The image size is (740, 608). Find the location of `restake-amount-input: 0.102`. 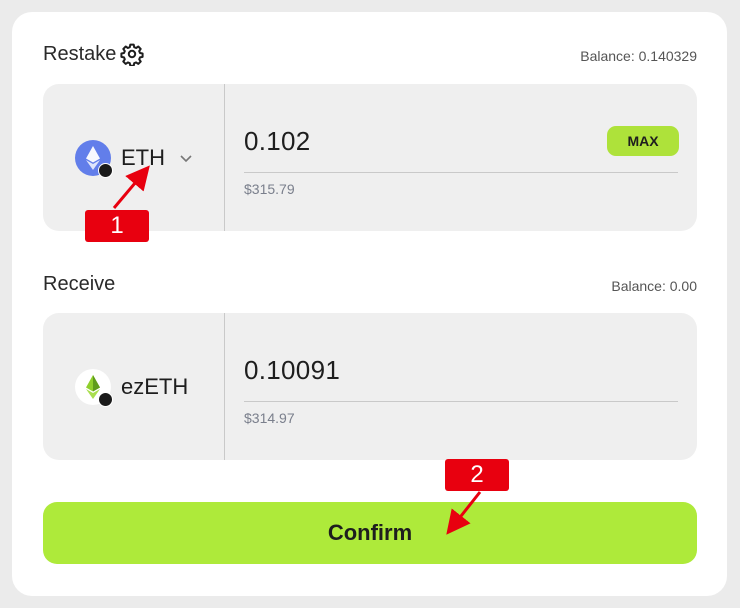

restake-amount-input: 0.102 is located at coordinates (277, 141).